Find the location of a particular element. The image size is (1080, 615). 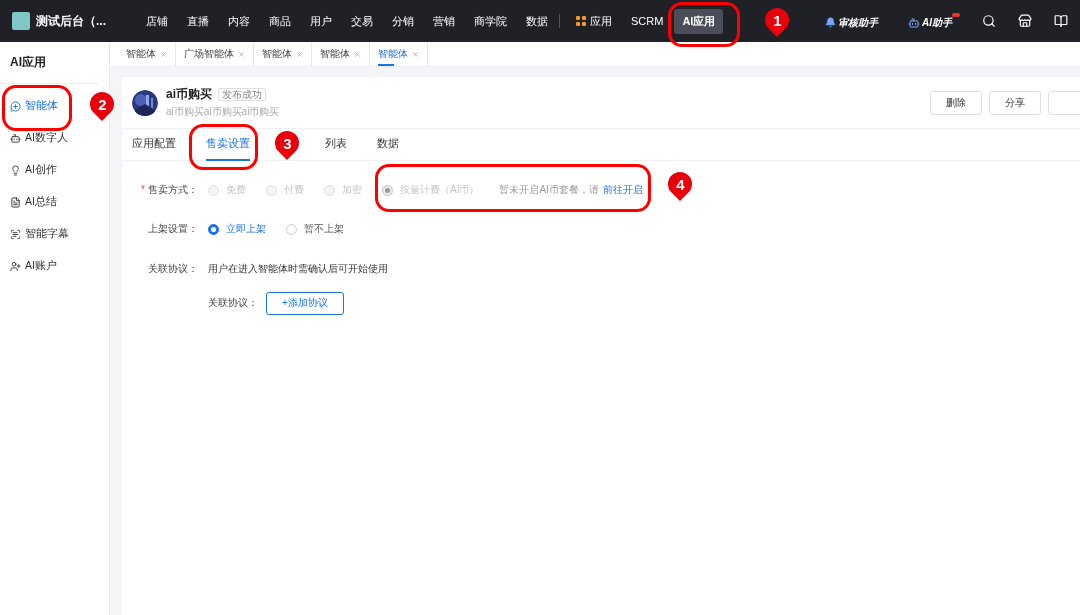

hint-text: 暂未开启AI币套餐，请 is located at coordinates (549, 190).